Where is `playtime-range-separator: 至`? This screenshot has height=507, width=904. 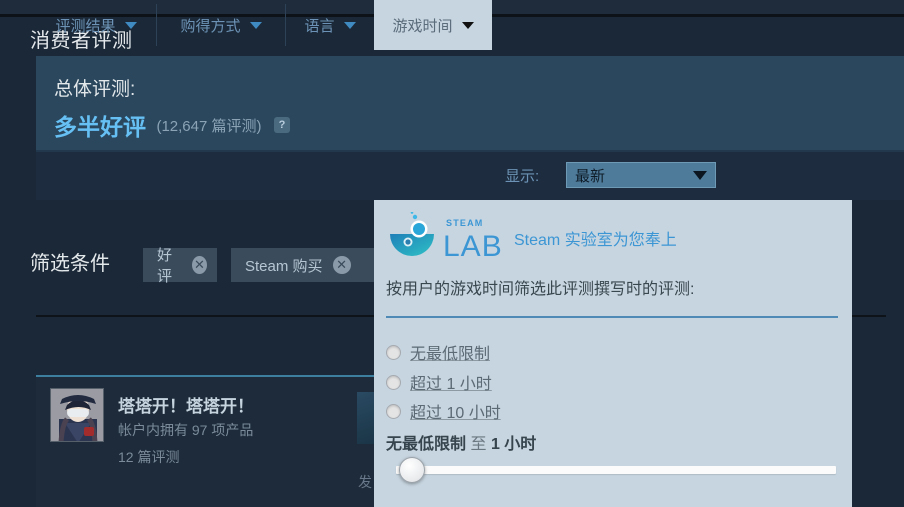 playtime-range-separator: 至 is located at coordinates (478, 444).